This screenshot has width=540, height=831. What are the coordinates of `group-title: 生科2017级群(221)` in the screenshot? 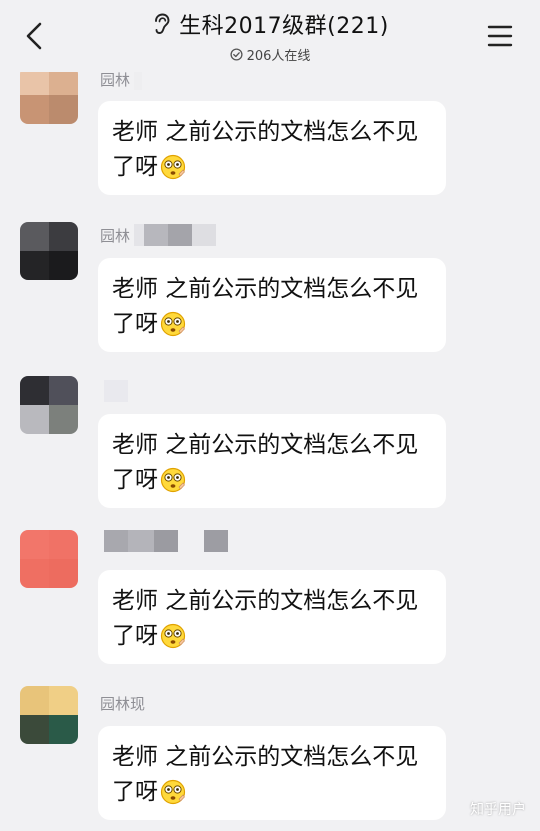 It's located at (284, 26).